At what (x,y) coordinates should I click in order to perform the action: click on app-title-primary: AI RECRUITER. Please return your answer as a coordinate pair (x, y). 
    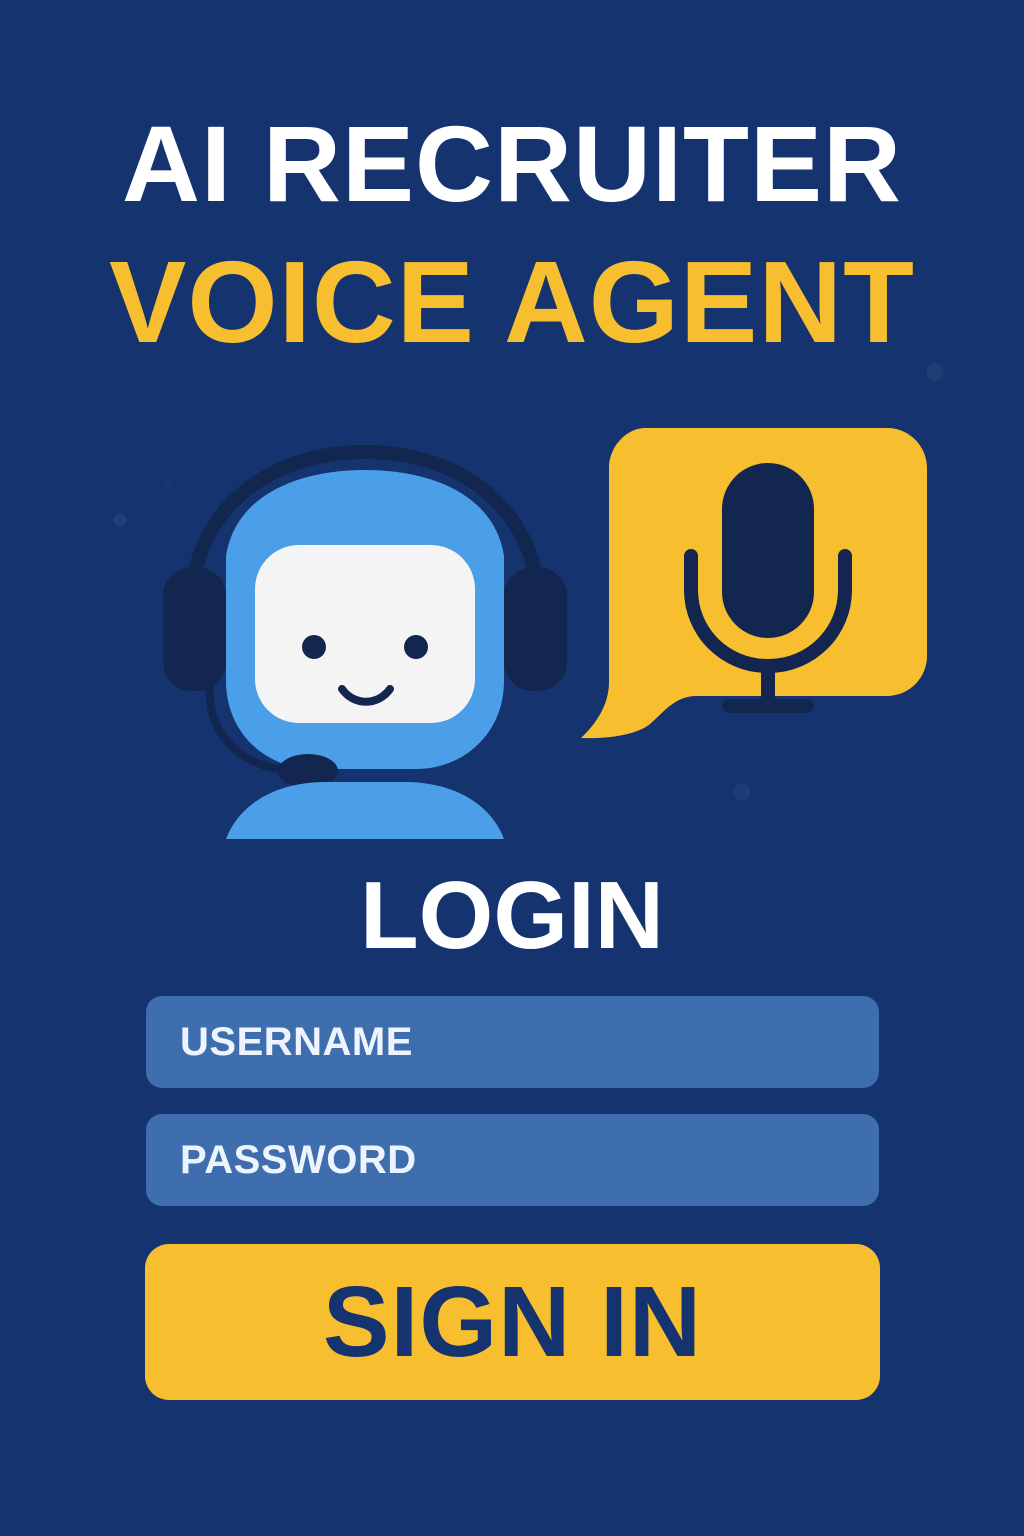
    Looking at the image, I should click on (512, 163).